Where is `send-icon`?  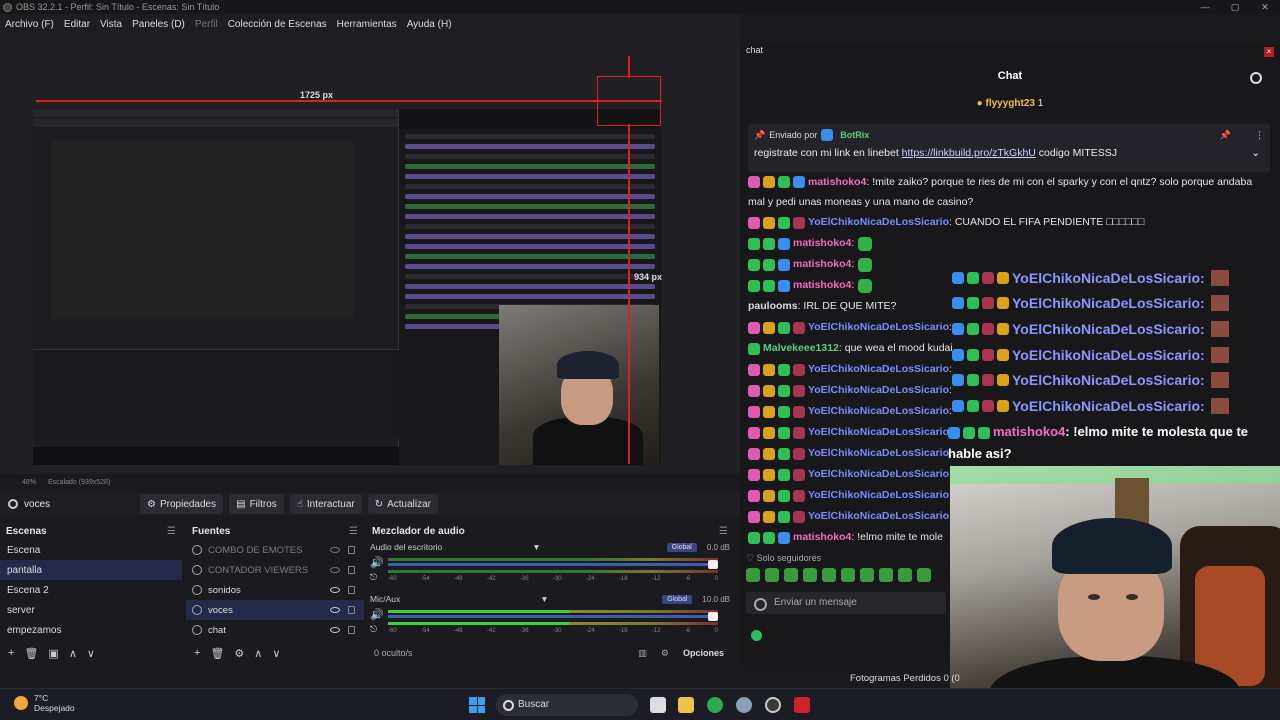
send-icon is located at coordinates (756, 635).